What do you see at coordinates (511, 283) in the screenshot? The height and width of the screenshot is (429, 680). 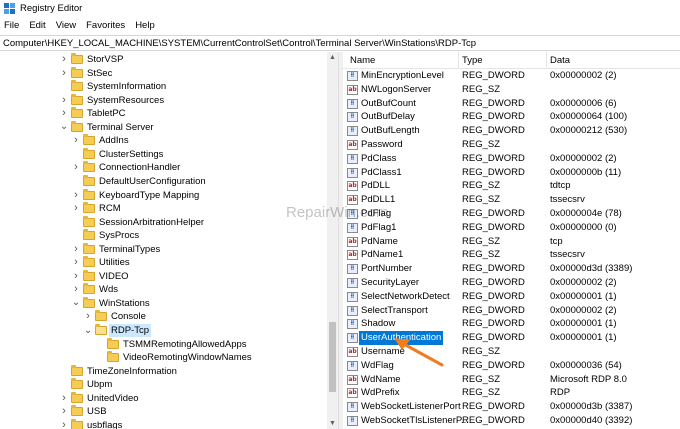 I see `value-row: ⠿ SecurityLayer REG_DWORD 0x00000002 (2)` at bounding box center [511, 283].